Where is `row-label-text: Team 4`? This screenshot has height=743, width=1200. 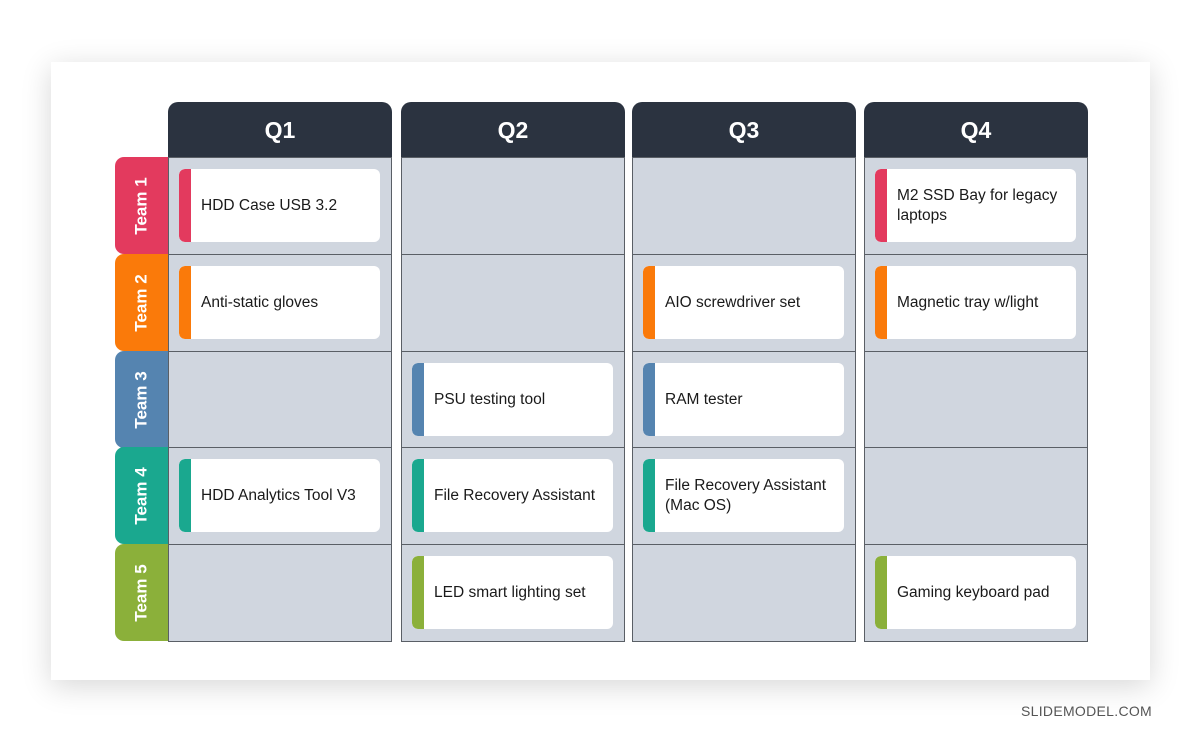 row-label-text: Team 4 is located at coordinates (142, 495).